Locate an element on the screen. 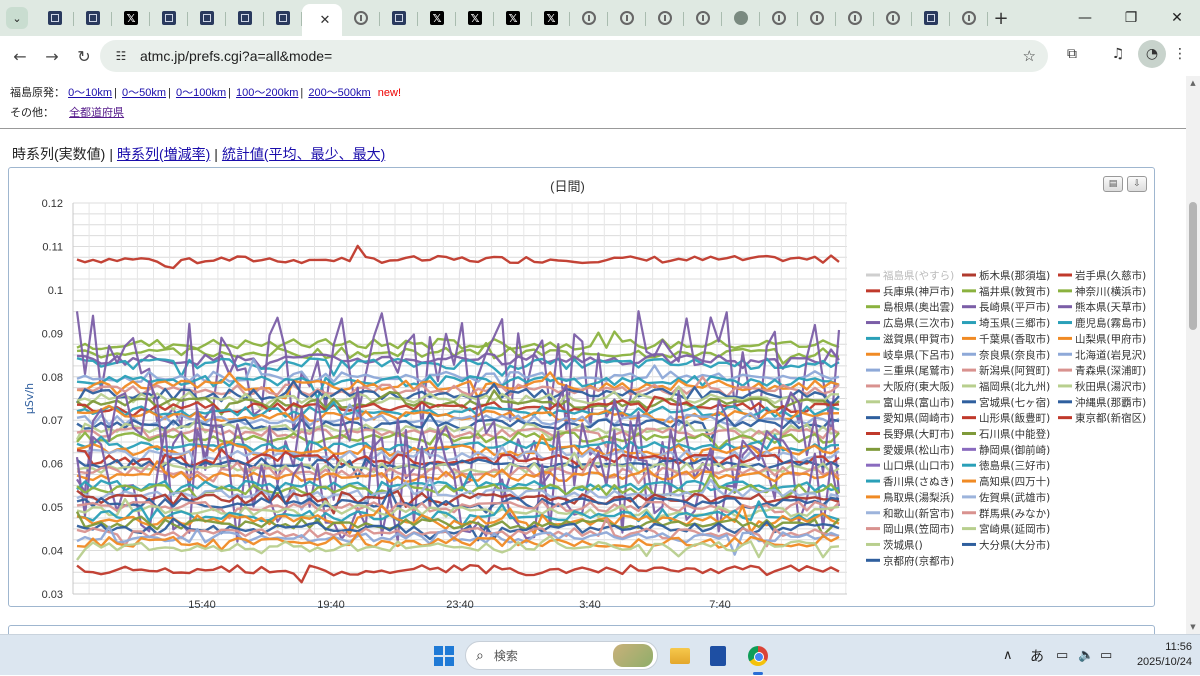 This screenshot has width=1200, height=676. legend-item: 福岡県(北九州) is located at coordinates (1014, 386).